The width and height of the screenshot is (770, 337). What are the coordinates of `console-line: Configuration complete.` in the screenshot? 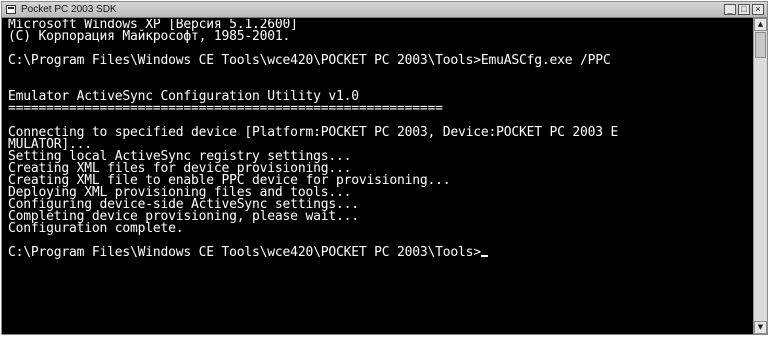 It's located at (96, 228).